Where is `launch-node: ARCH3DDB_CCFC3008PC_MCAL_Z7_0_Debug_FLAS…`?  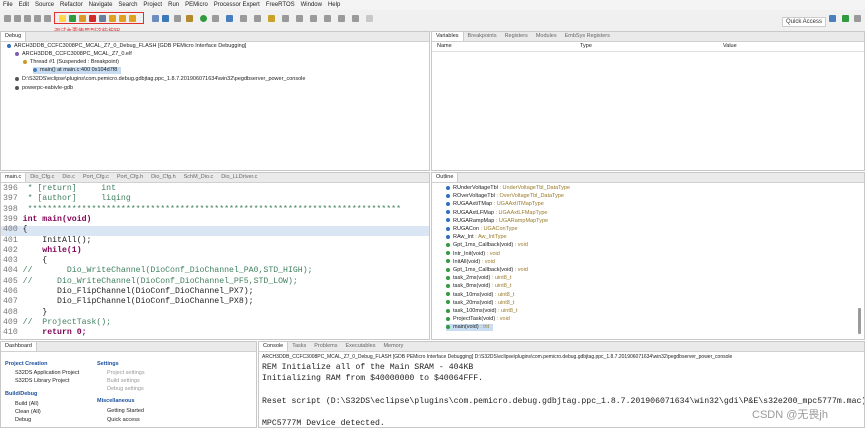 launch-node: ARCH3DDB_CCFC3008PC_MCAL_Z7_0_Debug_FLAS… is located at coordinates (126, 46).